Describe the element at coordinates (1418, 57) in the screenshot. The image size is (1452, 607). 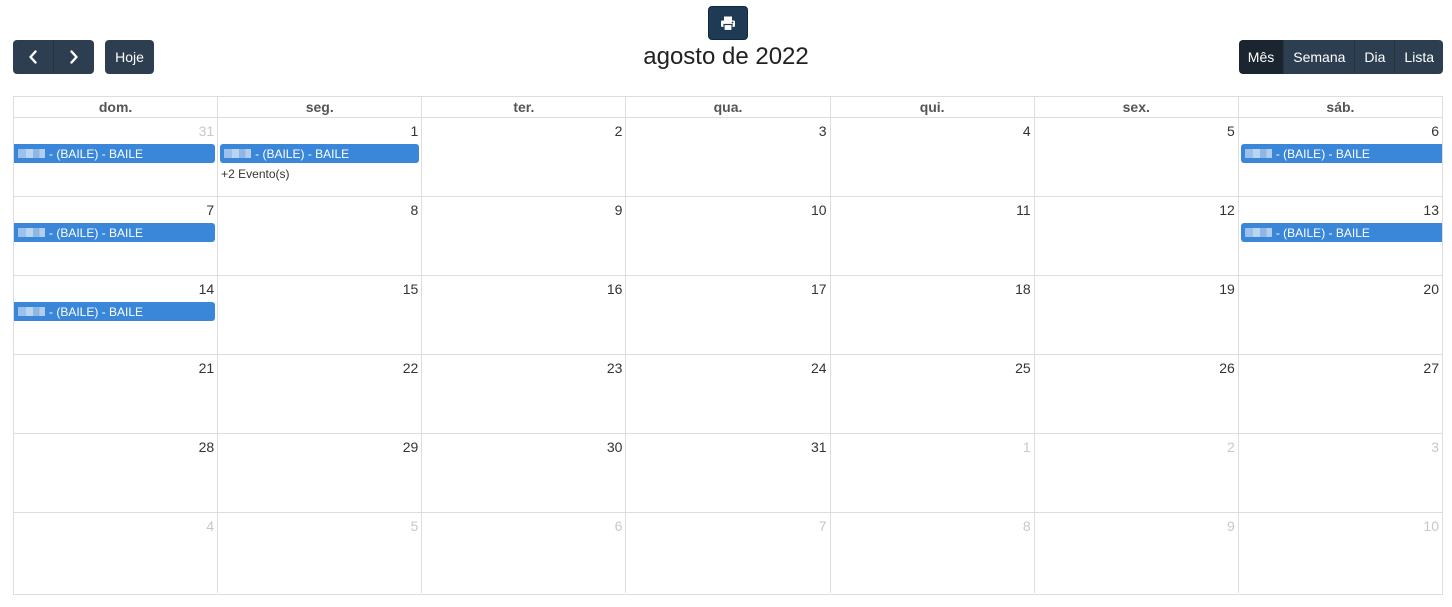
I see `view-list-button: Lista` at that location.